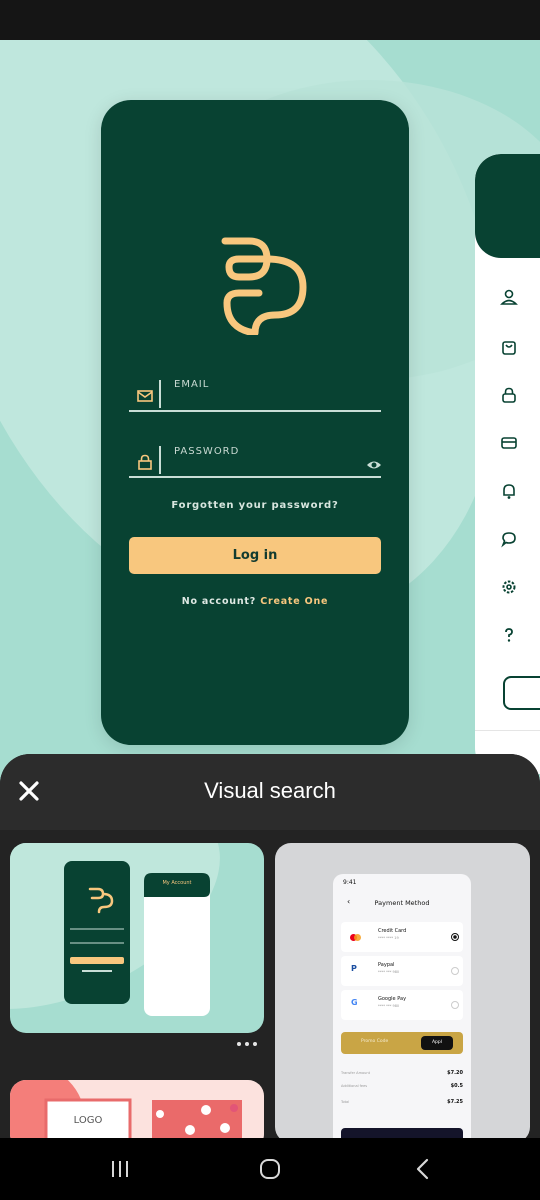 The width and height of the screenshot is (540, 1200). Describe the element at coordinates (388, 938) in the screenshot. I see `payment-detail: **** **** 19` at that location.